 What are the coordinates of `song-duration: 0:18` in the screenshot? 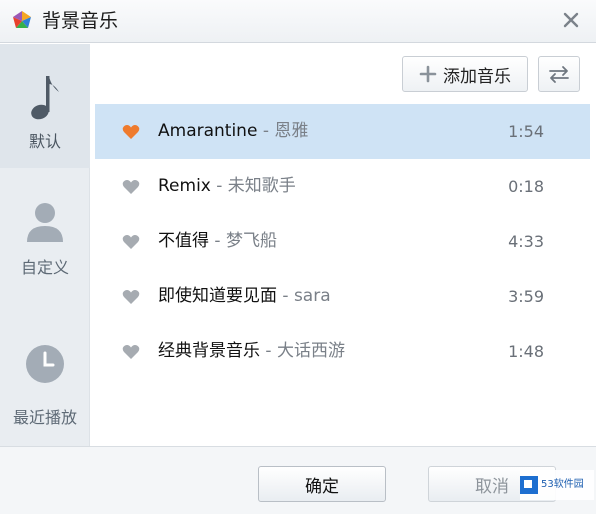 It's located at (526, 186).